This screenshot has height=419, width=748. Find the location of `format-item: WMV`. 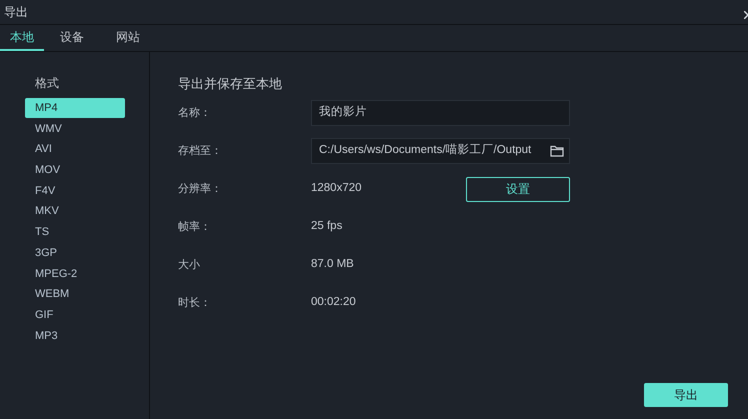

format-item: WMV is located at coordinates (75, 128).